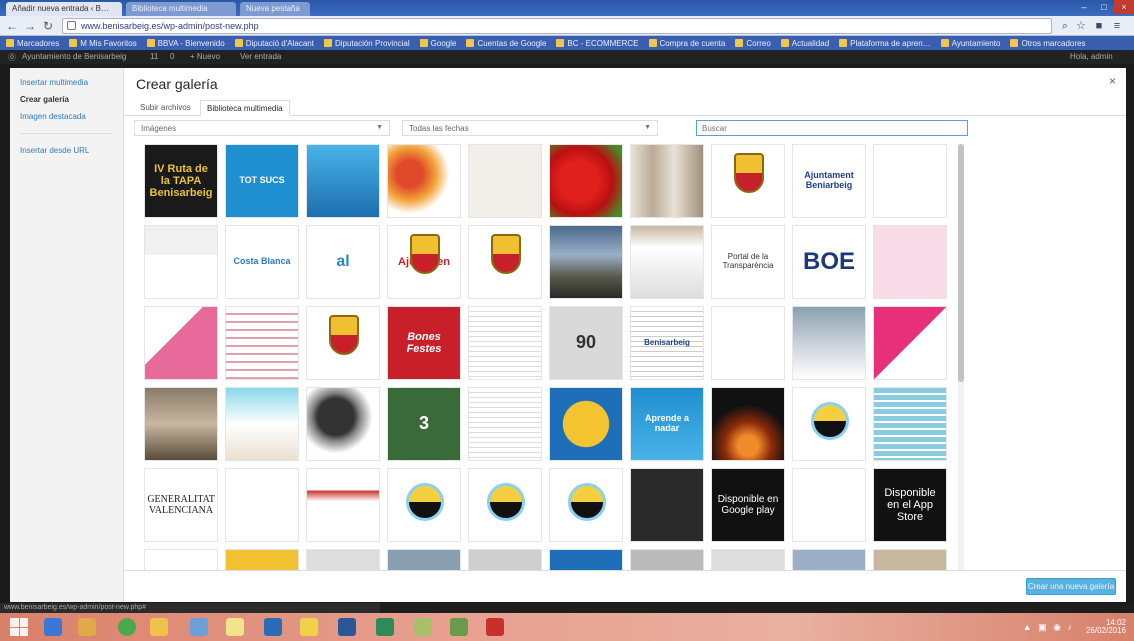 The height and width of the screenshot is (641, 1134). Describe the element at coordinates (910, 181) in the screenshot. I see `attachment-thumbnail-diputacion-logo` at that location.